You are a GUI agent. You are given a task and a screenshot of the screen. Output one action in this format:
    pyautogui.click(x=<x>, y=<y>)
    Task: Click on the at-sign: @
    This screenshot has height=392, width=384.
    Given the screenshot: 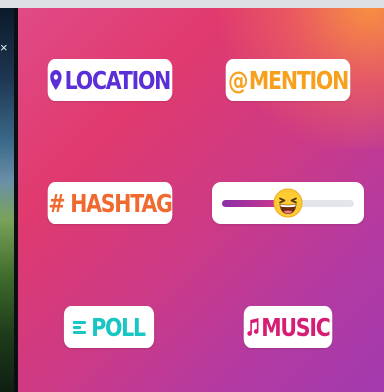 What is the action you would take?
    pyautogui.click(x=237, y=80)
    